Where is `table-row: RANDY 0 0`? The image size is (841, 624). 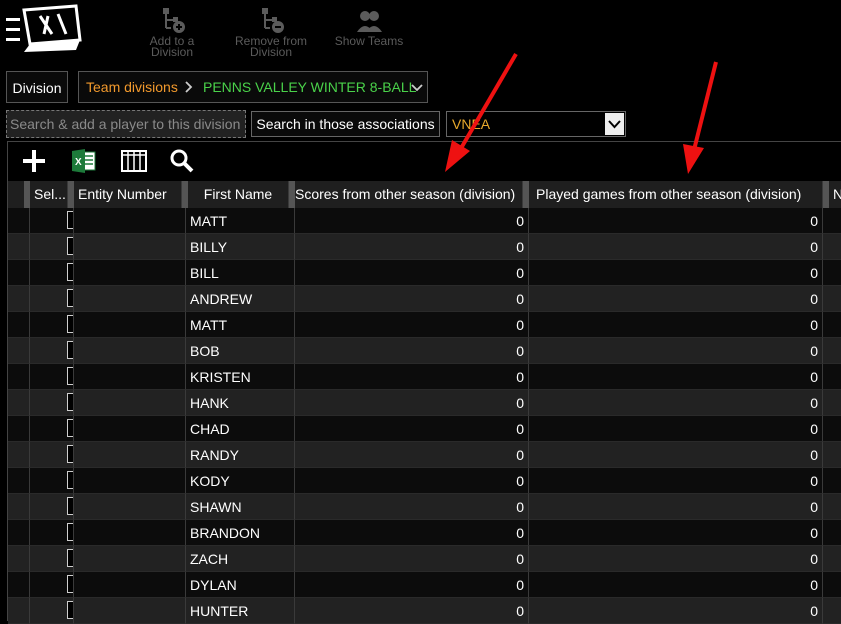 table-row: RANDY 0 0 is located at coordinates (424, 455).